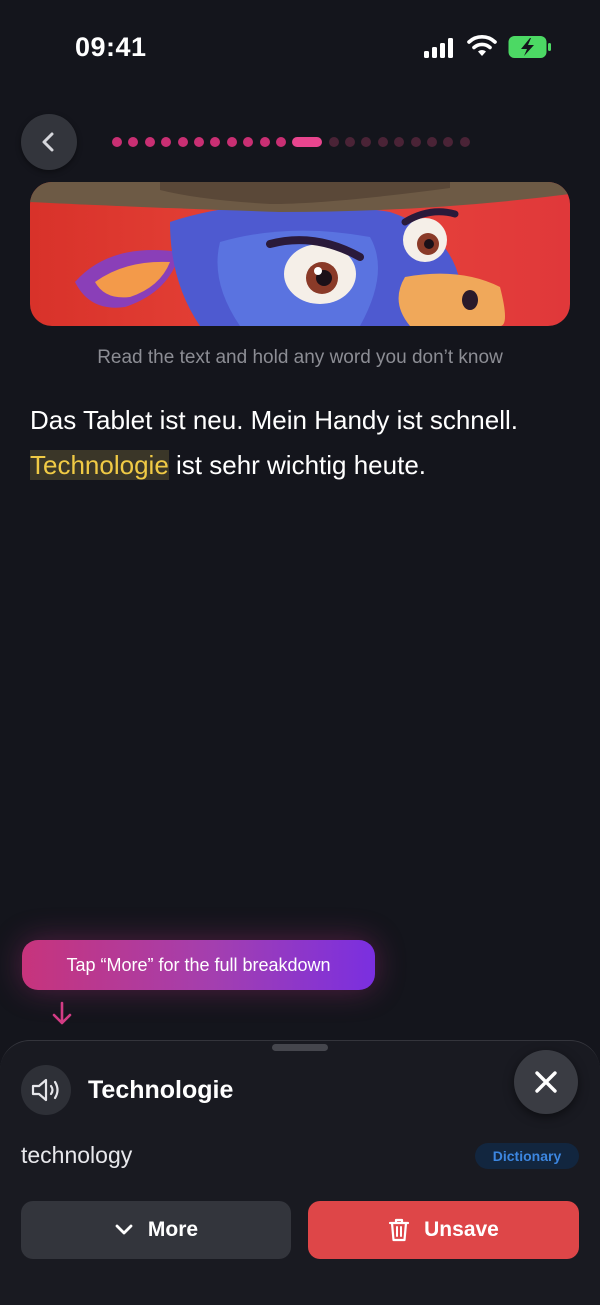  What do you see at coordinates (461, 1229) in the screenshot?
I see `unsave-button-label: Unsave` at bounding box center [461, 1229].